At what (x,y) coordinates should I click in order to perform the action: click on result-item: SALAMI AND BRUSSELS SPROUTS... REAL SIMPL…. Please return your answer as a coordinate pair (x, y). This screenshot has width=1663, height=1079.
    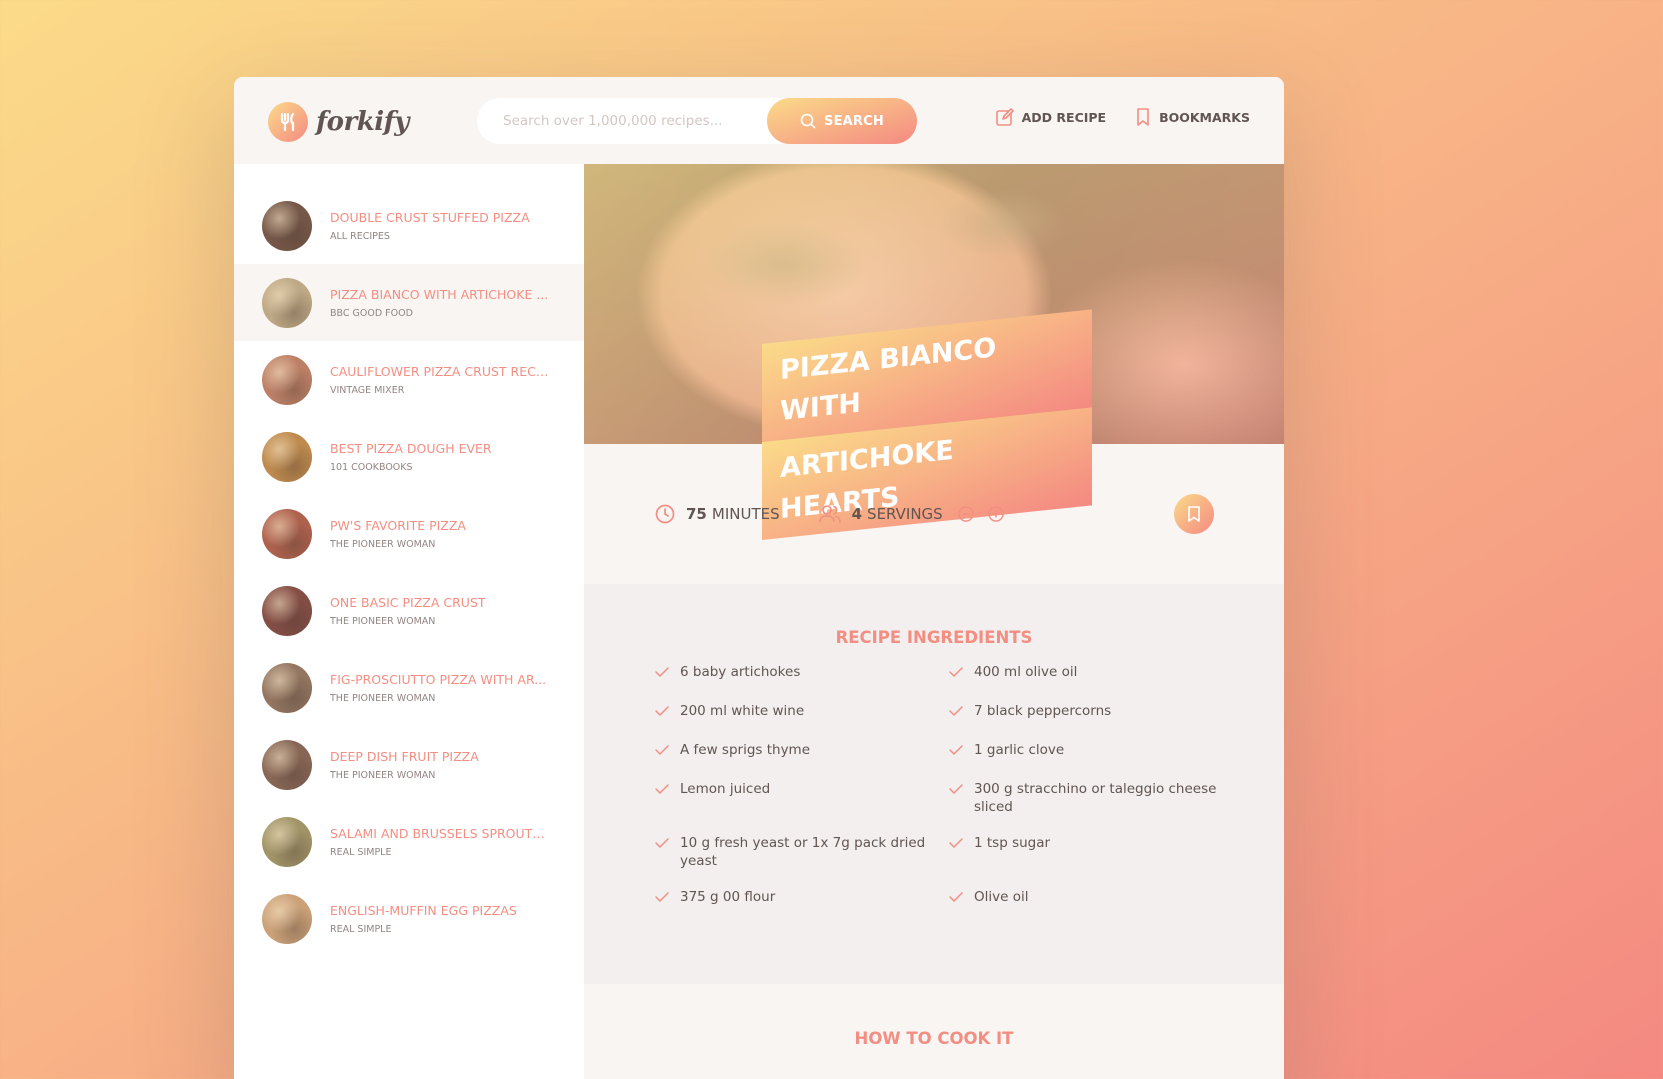
    Looking at the image, I should click on (409, 841).